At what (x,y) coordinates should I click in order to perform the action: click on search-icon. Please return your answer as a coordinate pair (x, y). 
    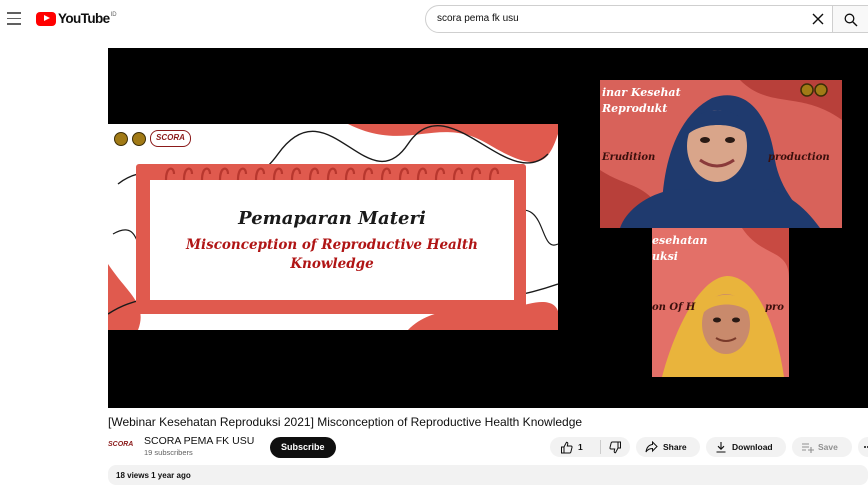
    Looking at the image, I should click on (851, 20).